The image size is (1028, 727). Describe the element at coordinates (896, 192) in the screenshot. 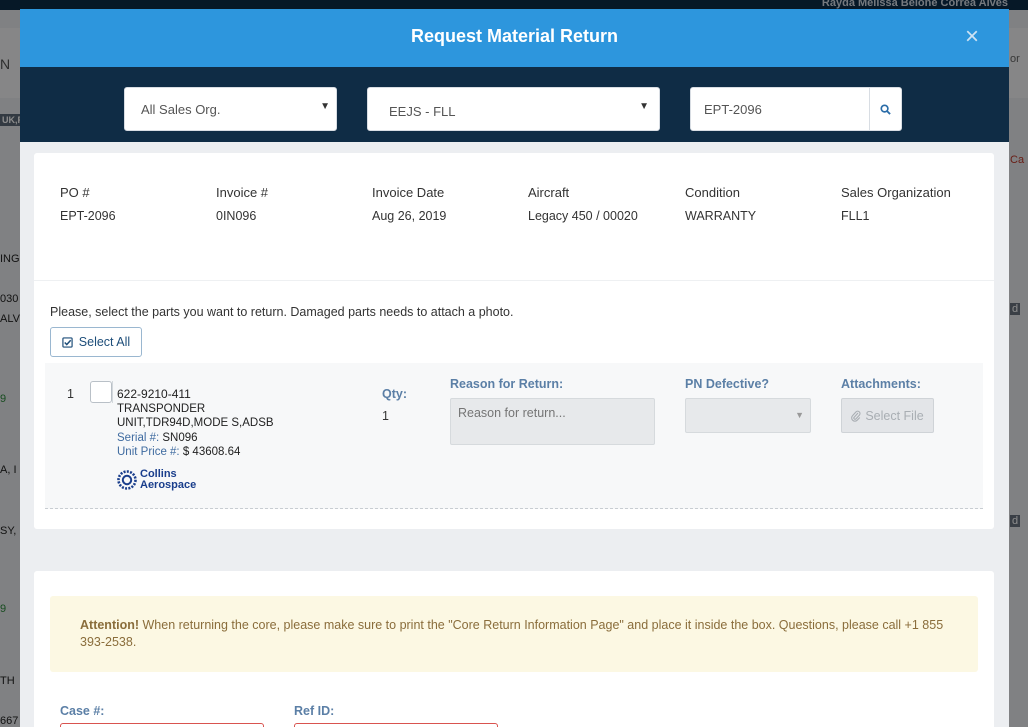

I see `field-label: Sales Organization` at that location.